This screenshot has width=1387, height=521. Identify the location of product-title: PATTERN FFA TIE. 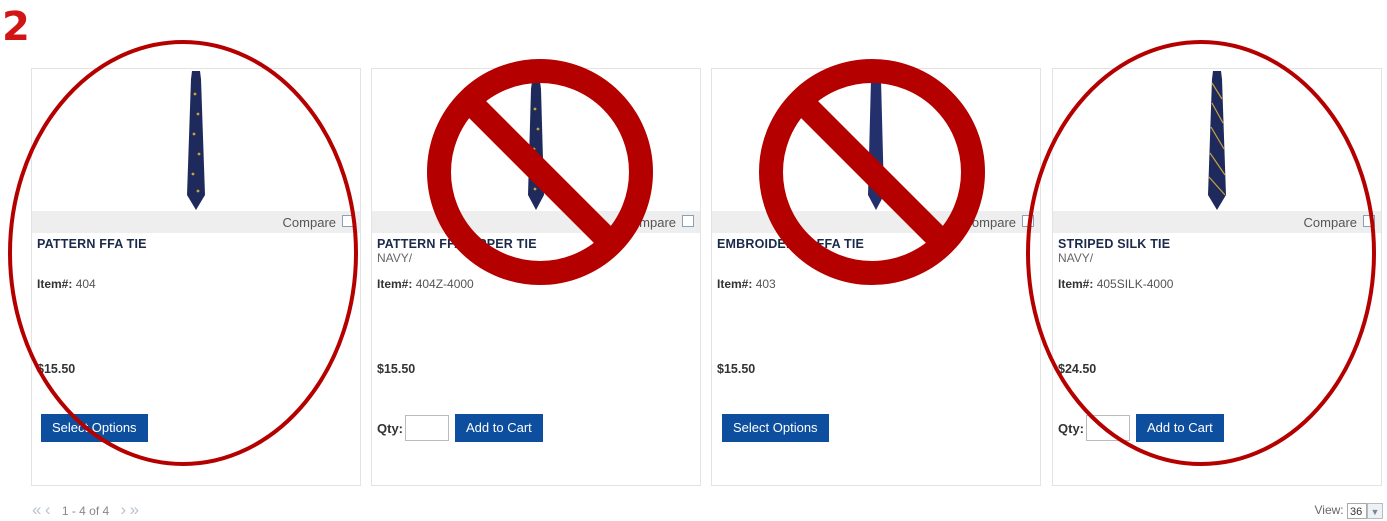
(92, 244).